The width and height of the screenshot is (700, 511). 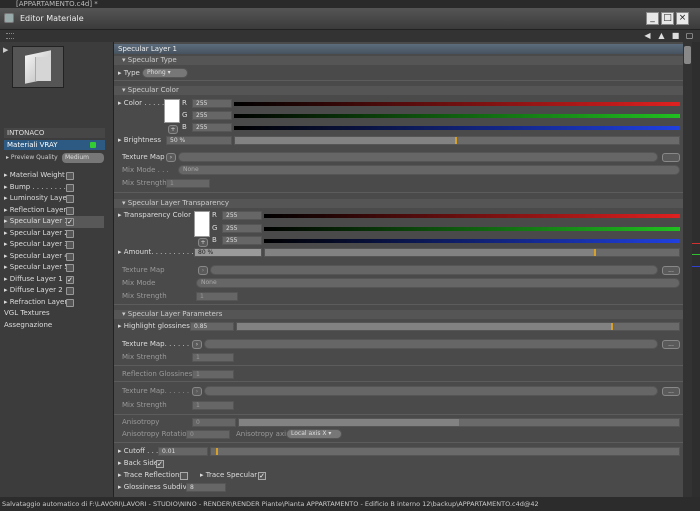 I want to click on t-r-input: 255, so click(x=242, y=215).